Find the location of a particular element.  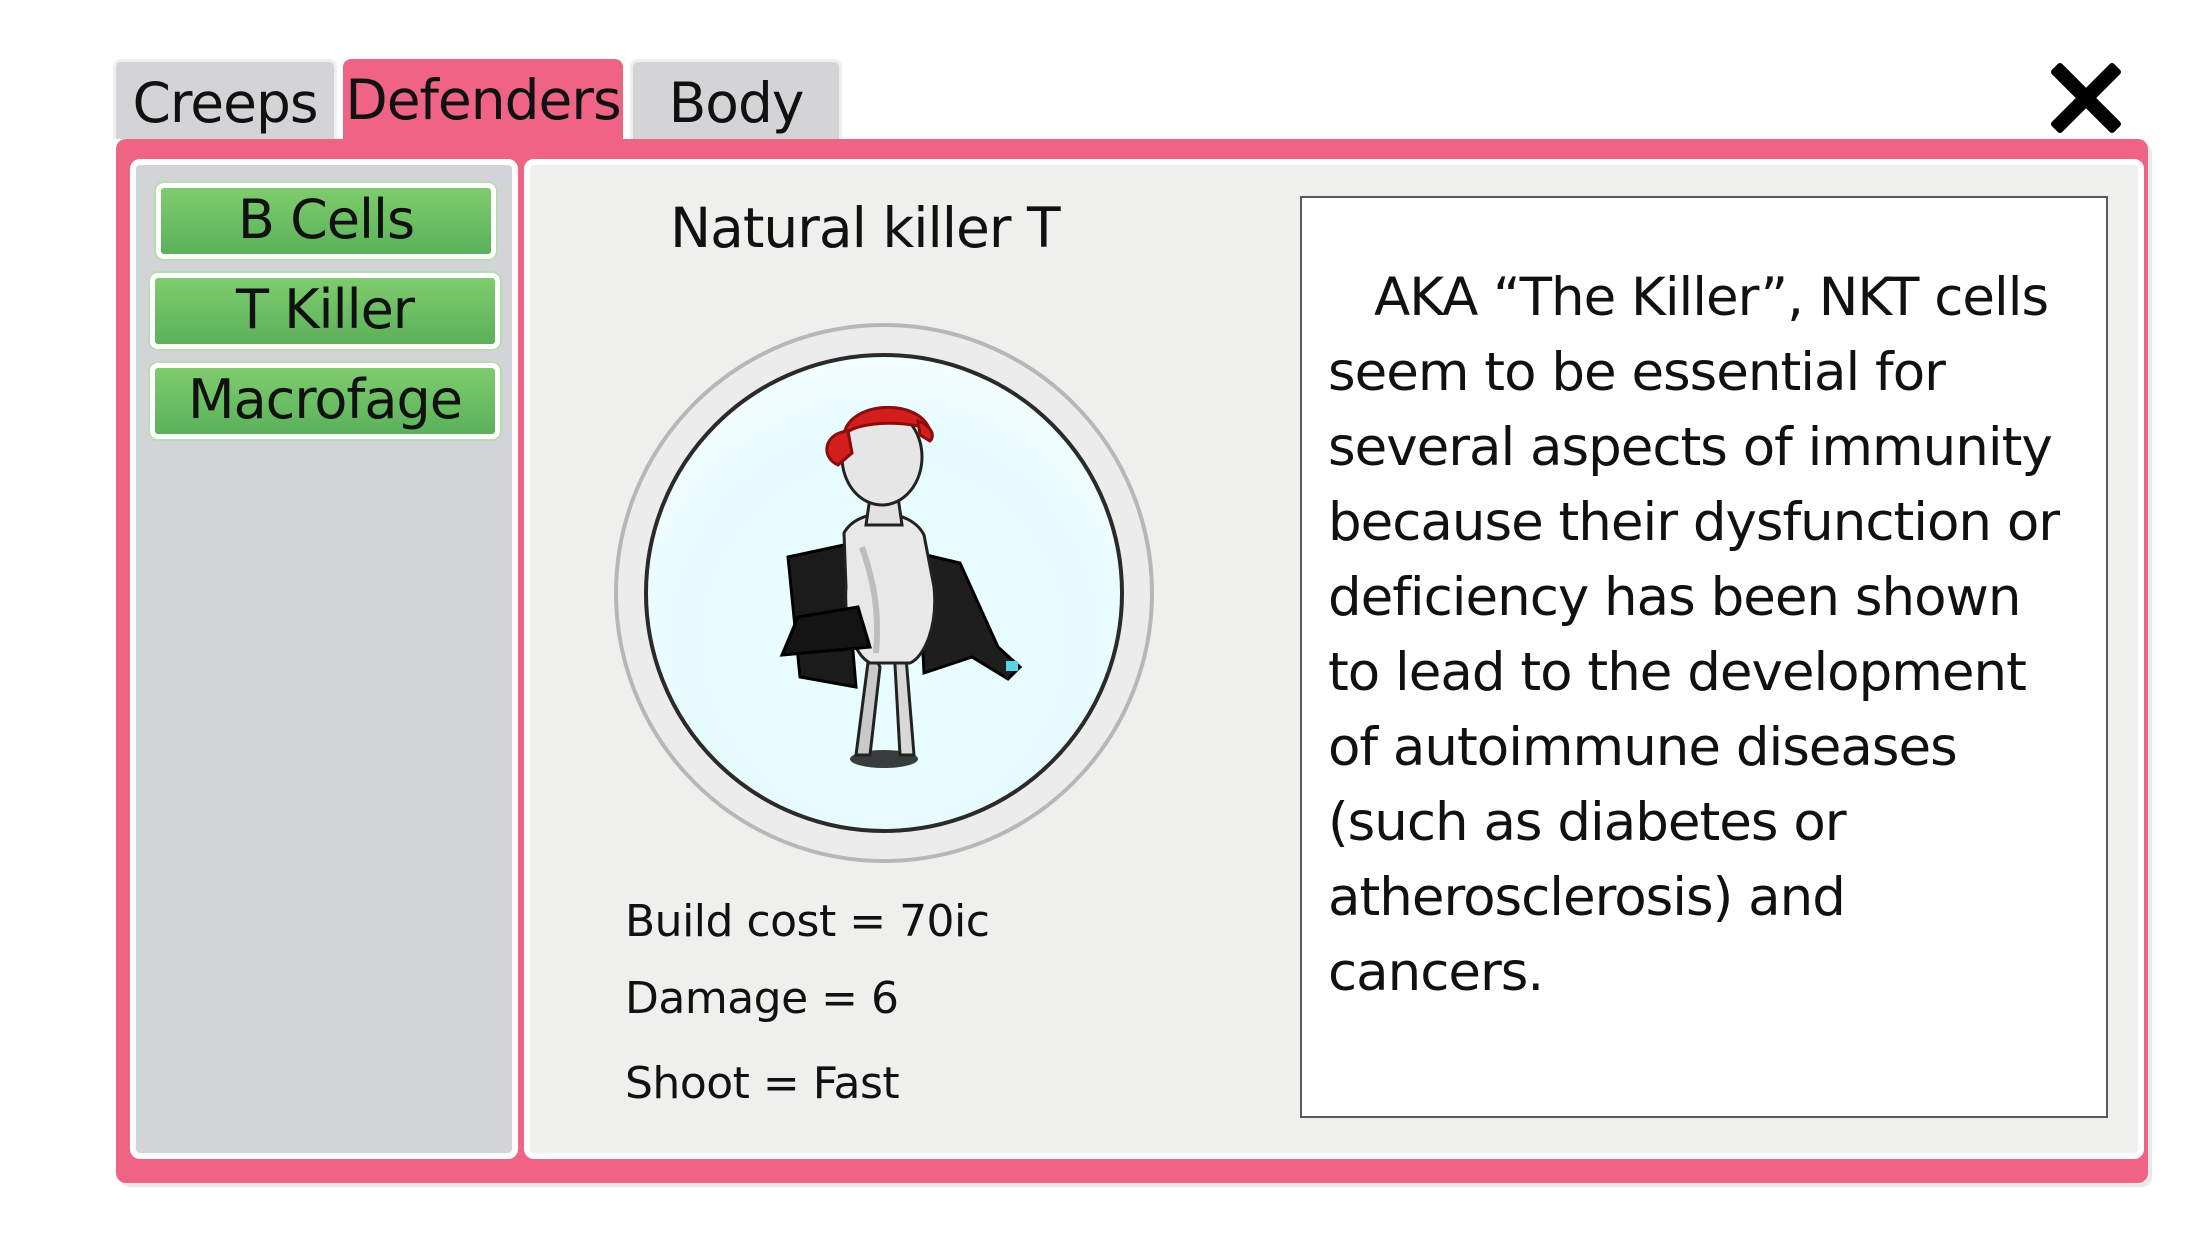

stat-damage: Damage = 6 is located at coordinates (762, 998).